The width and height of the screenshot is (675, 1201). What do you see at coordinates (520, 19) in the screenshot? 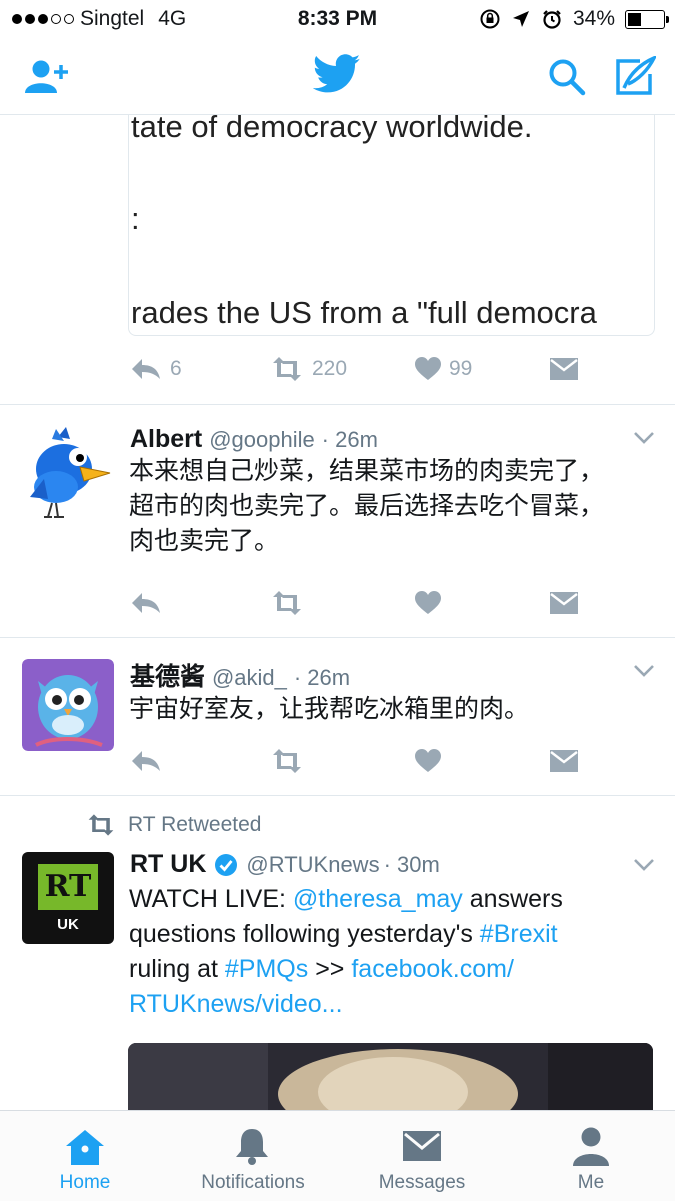
I see `location-arrow-icon` at bounding box center [520, 19].